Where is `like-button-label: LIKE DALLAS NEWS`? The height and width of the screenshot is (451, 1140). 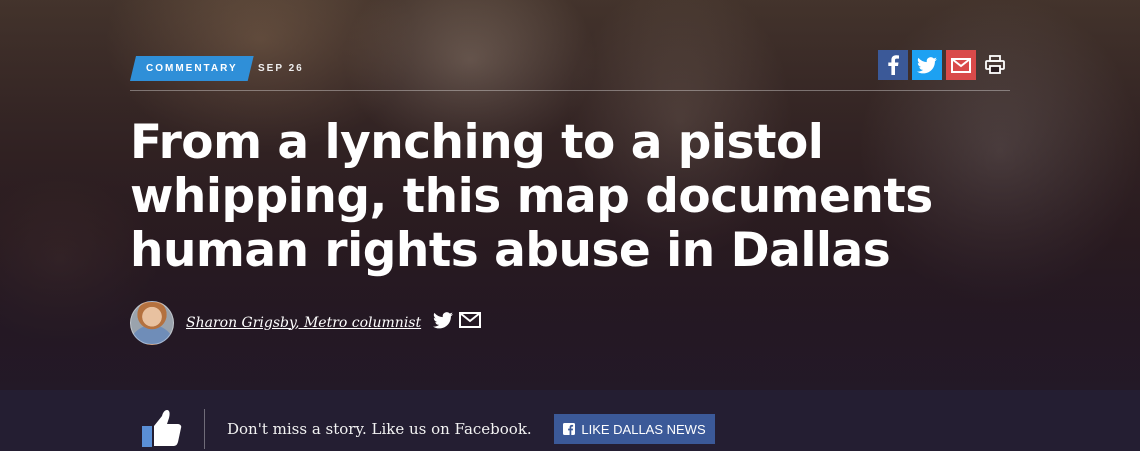
like-button-label: LIKE DALLAS NEWS is located at coordinates (643, 429).